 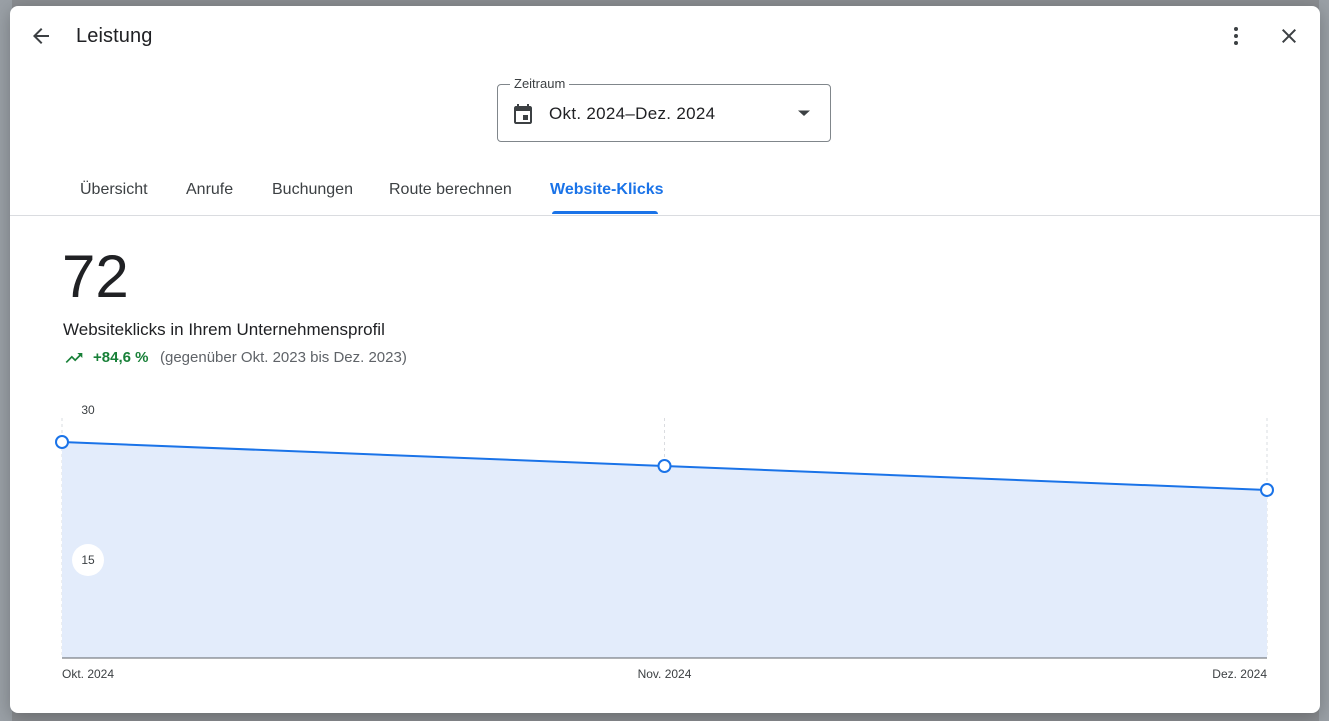 What do you see at coordinates (1324, 360) in the screenshot?
I see `background-strip-right` at bounding box center [1324, 360].